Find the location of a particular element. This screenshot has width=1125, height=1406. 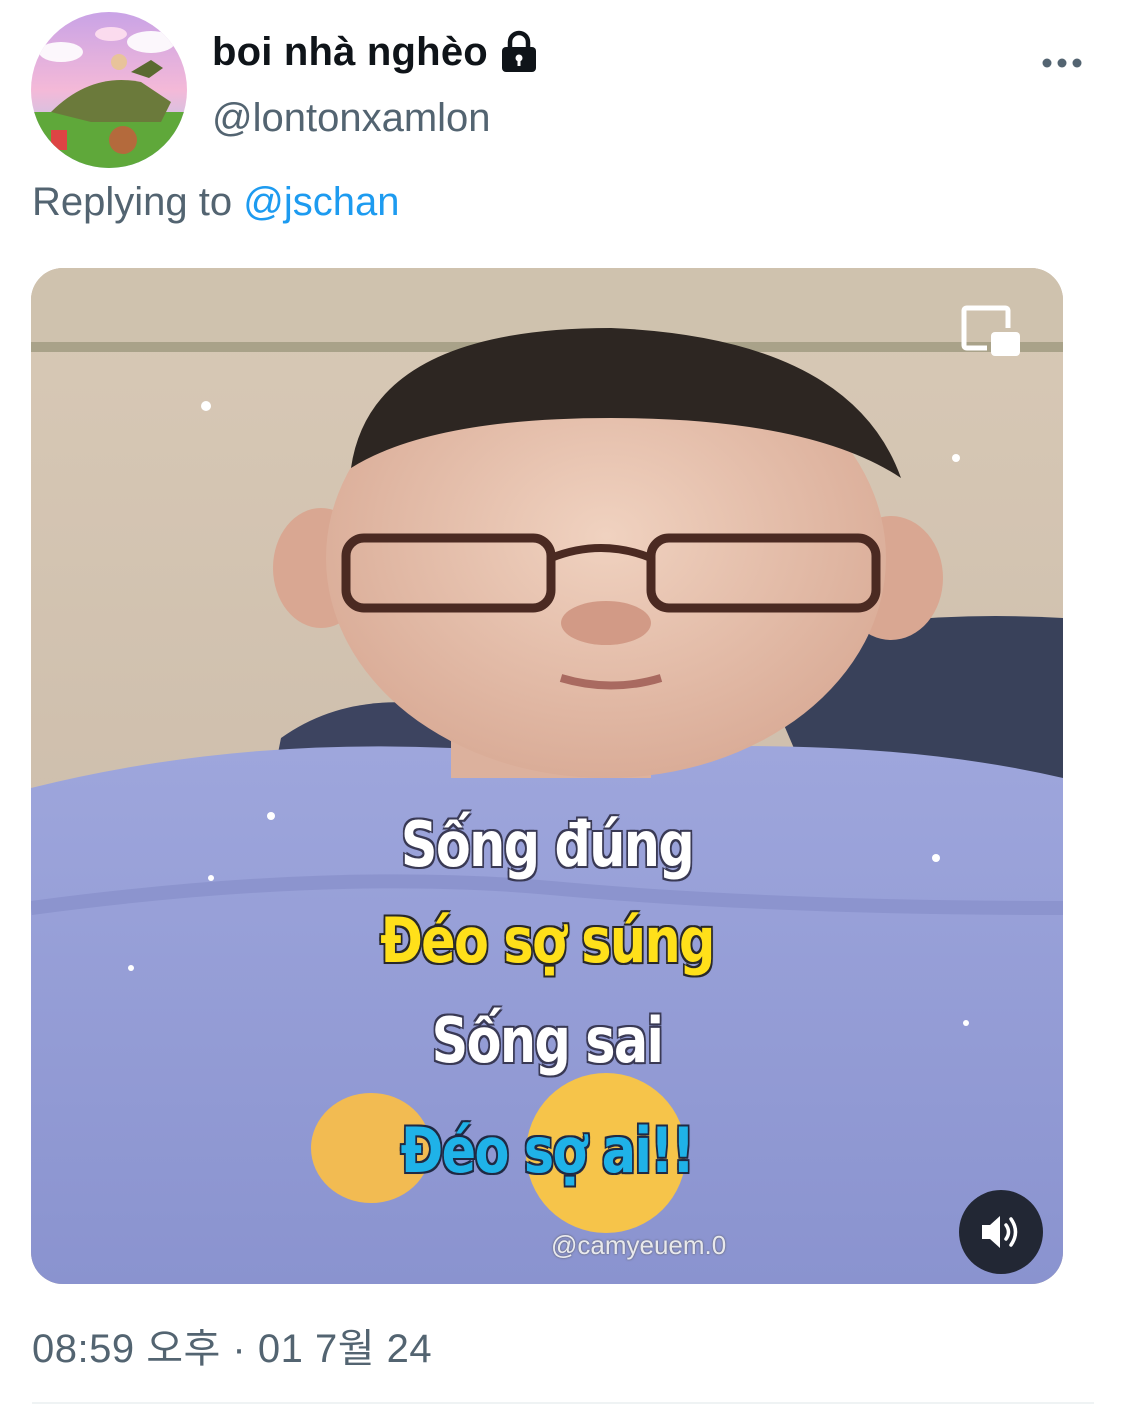

caption-line-3: Sống sai is located at coordinates (547, 1040).